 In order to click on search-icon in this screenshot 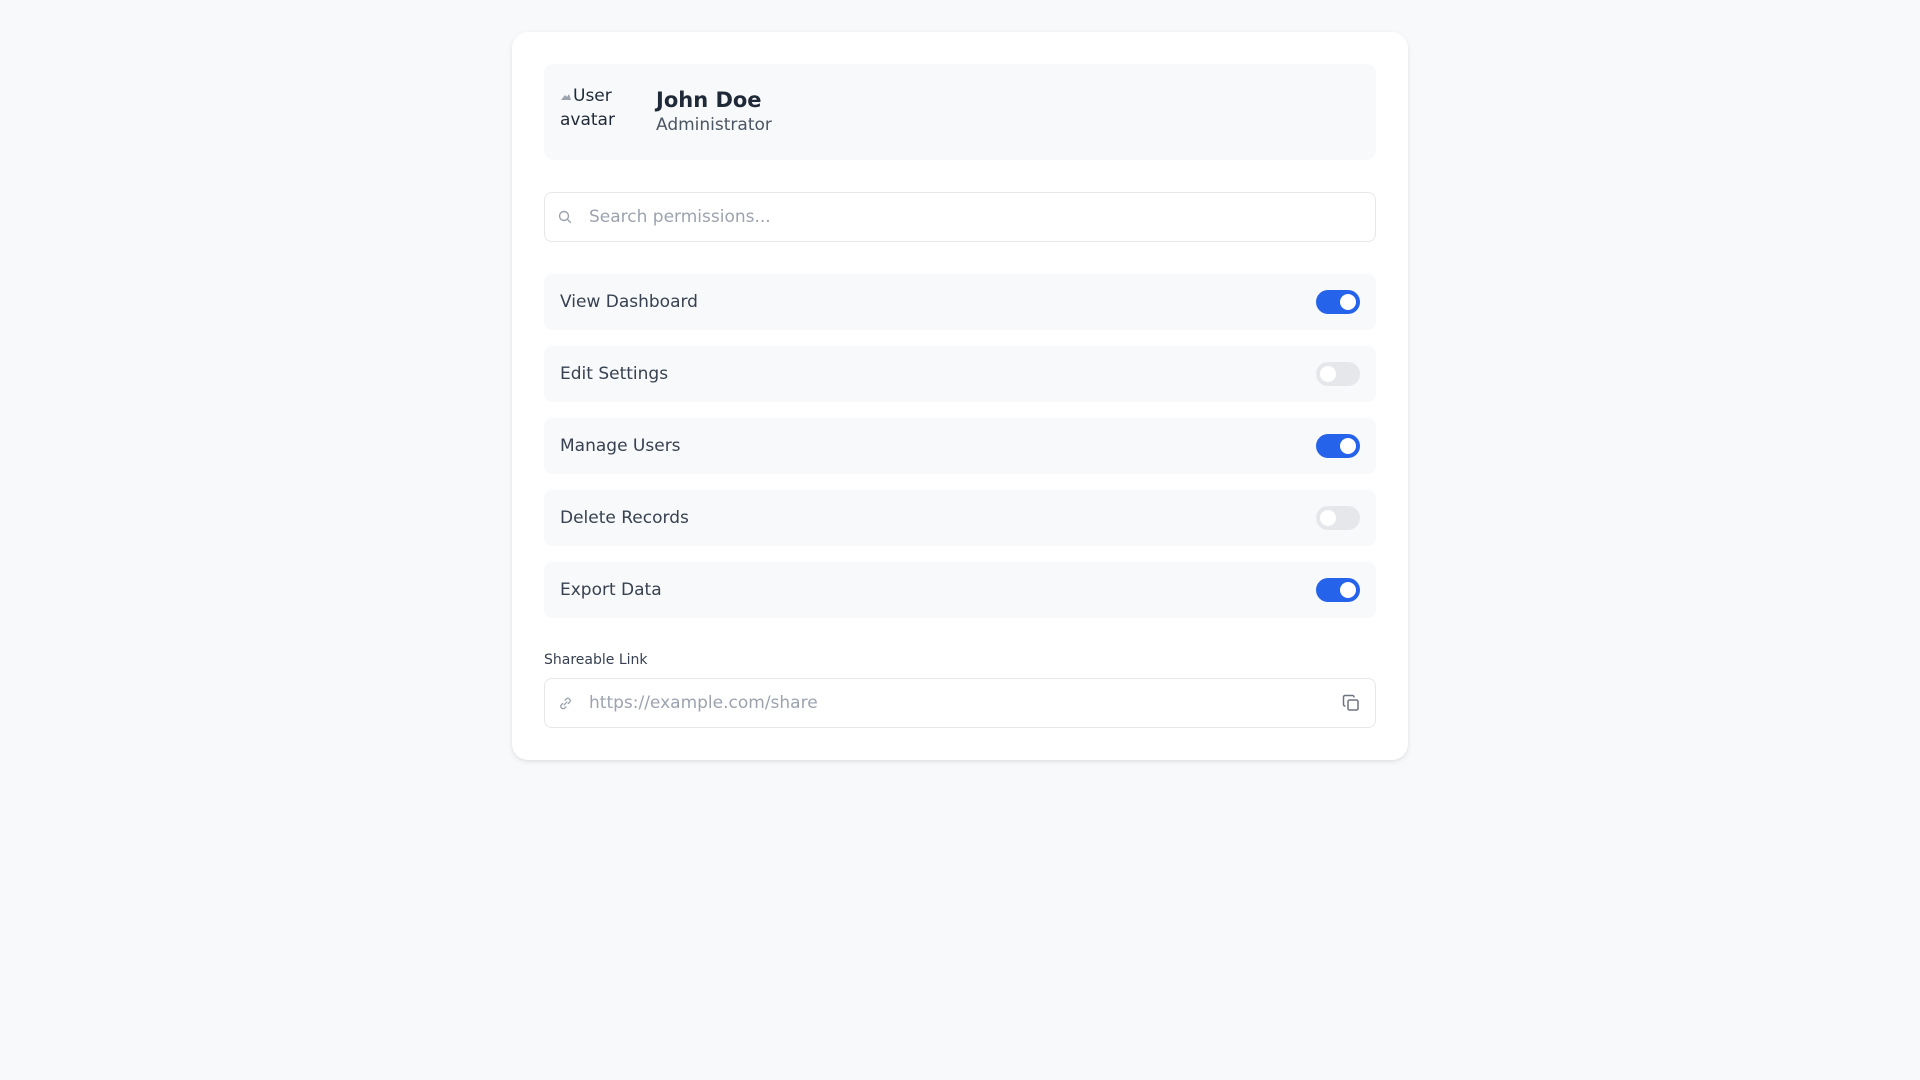, I will do `click(565, 217)`.